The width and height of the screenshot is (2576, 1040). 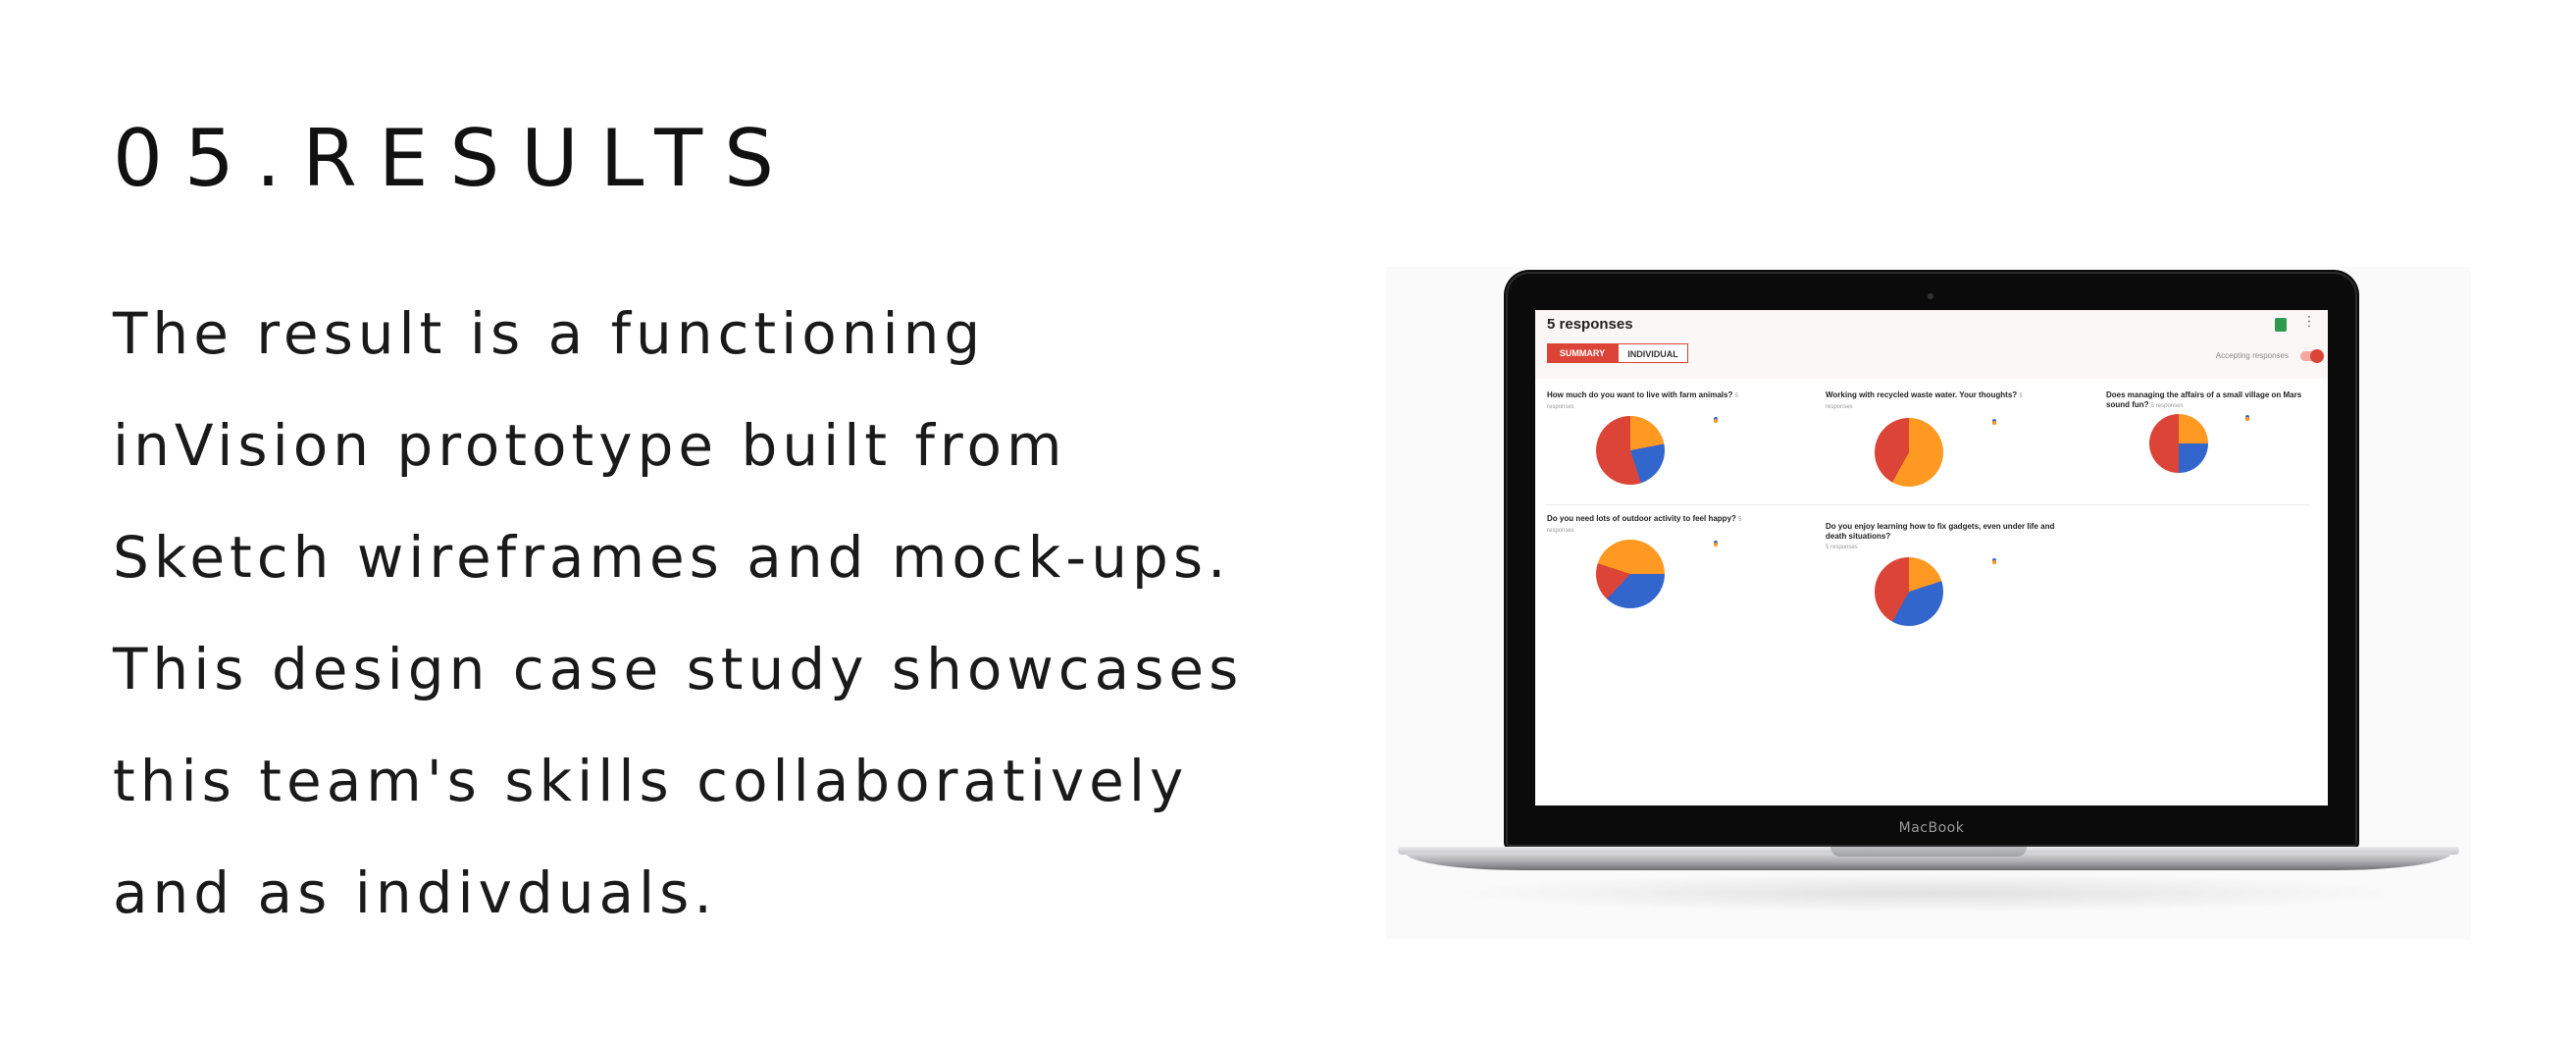 I want to click on paragraph-line: and as indivduals., so click(x=415, y=892).